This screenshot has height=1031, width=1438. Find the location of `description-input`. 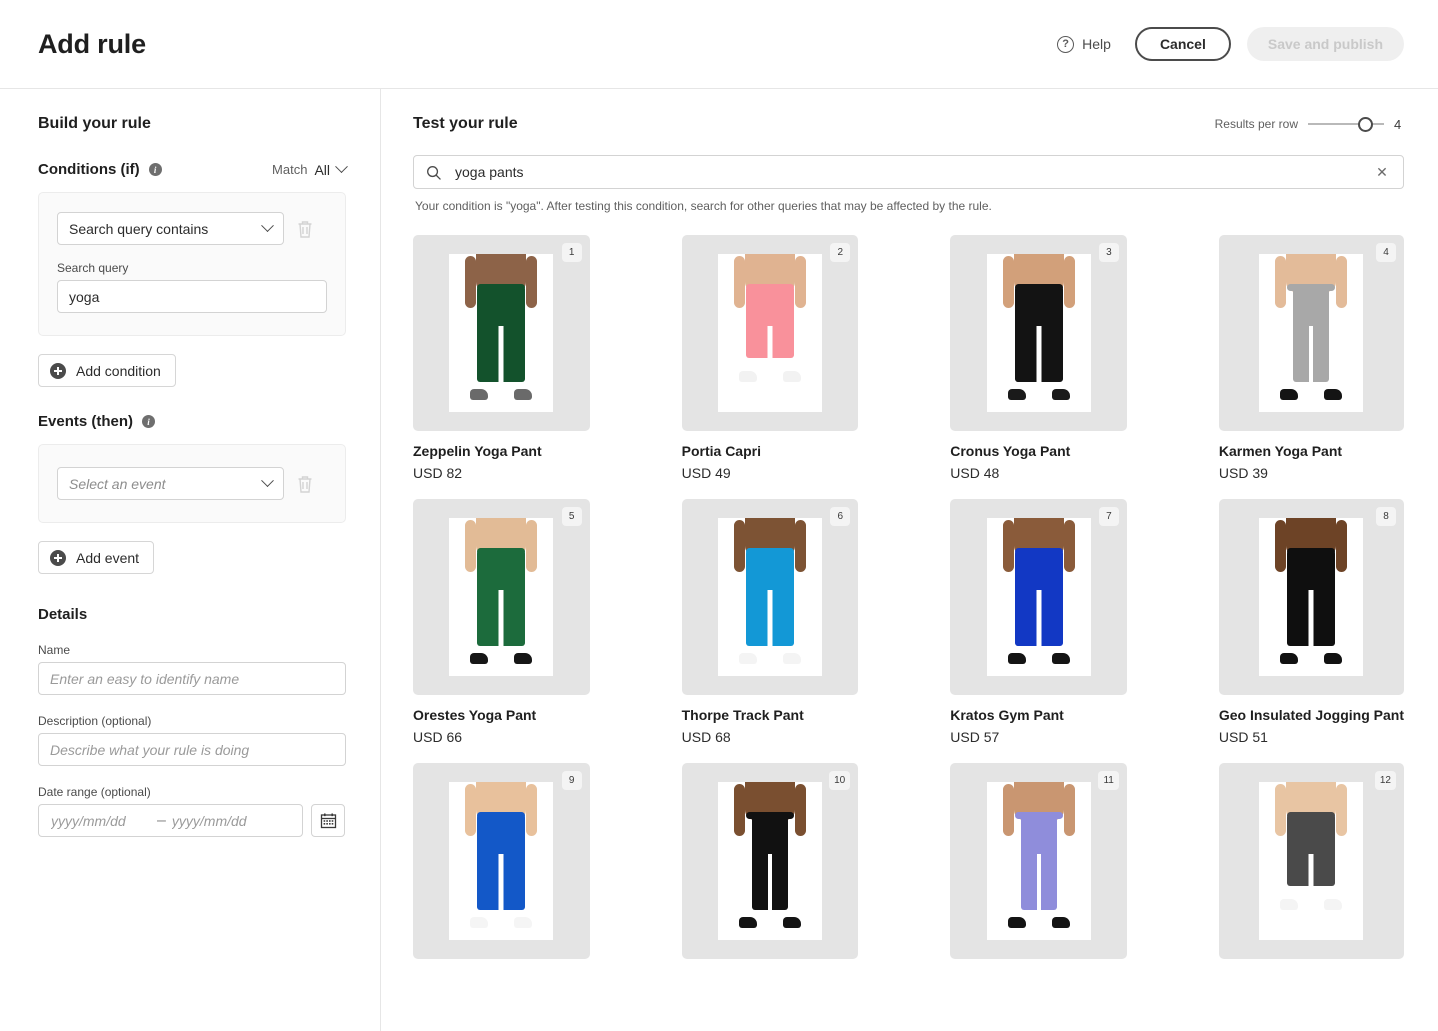

description-input is located at coordinates (192, 749).